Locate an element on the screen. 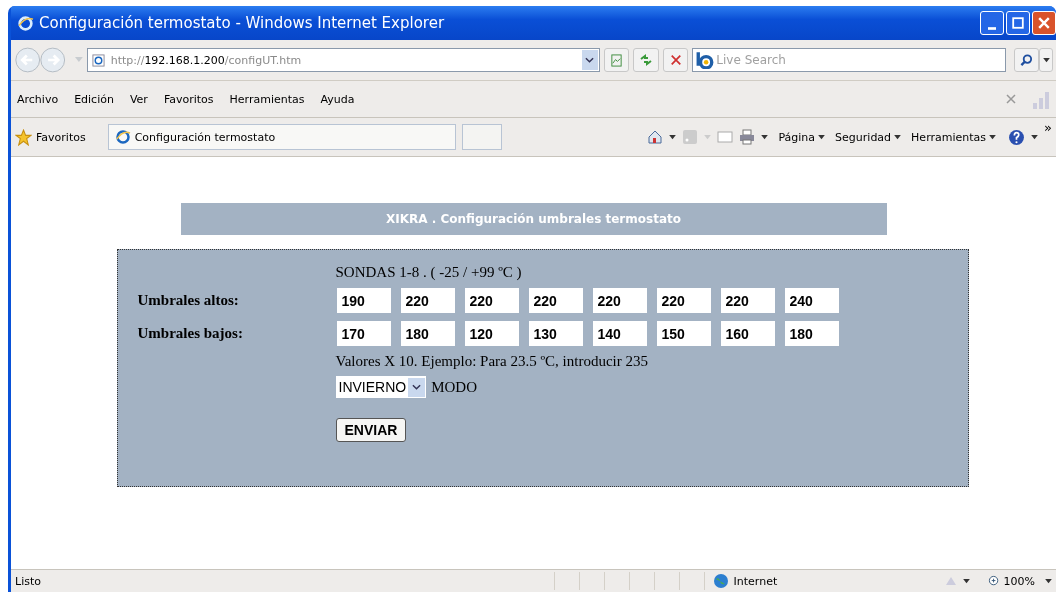 Image resolution: width=1056 pixels, height=592 pixels. command-menu-button: Seguridad is located at coordinates (868, 137).